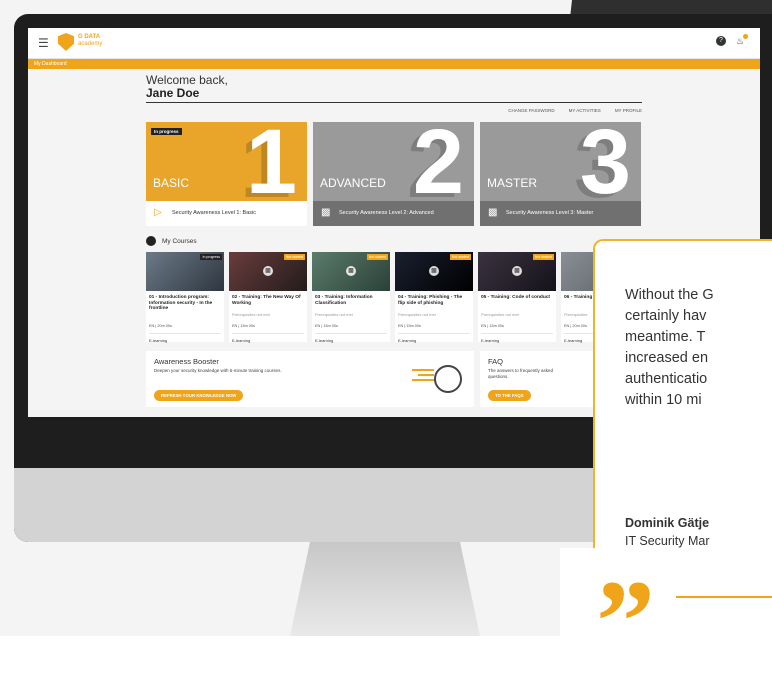 The height and width of the screenshot is (687, 772). I want to click on my-profile-link: MY PROFILE, so click(628, 110).